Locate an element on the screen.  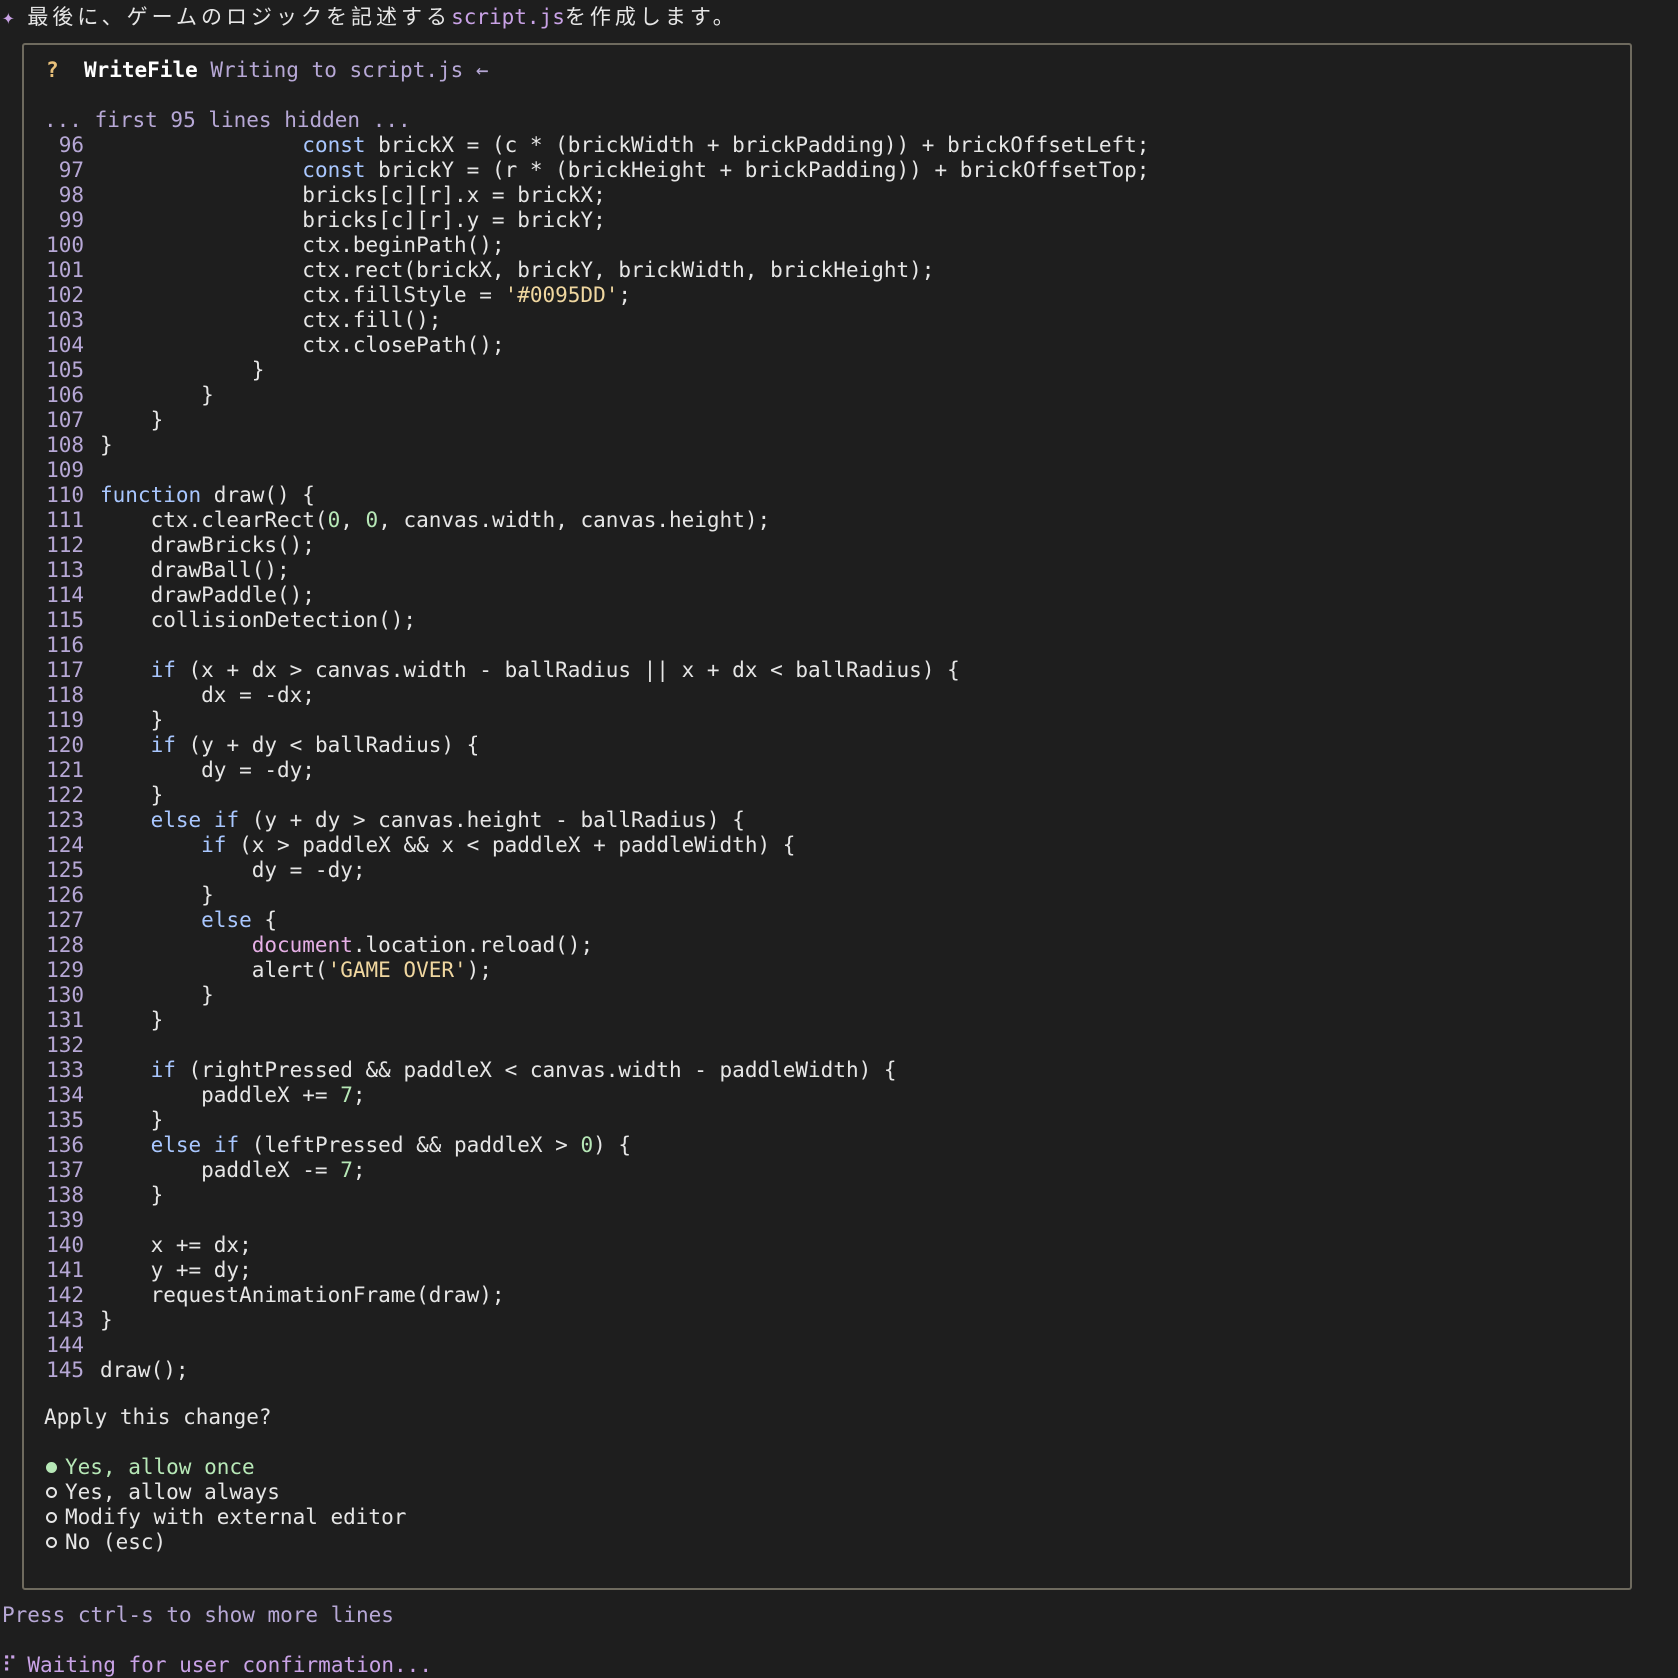
message-filename: script.js is located at coordinates (508, 17).